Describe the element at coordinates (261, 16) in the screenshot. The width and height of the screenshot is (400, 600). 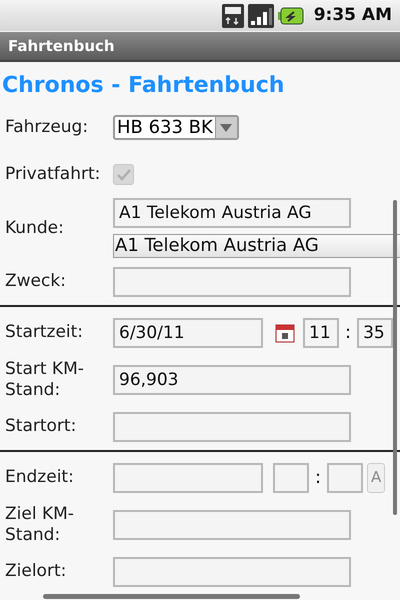
I see `signal-icon` at that location.